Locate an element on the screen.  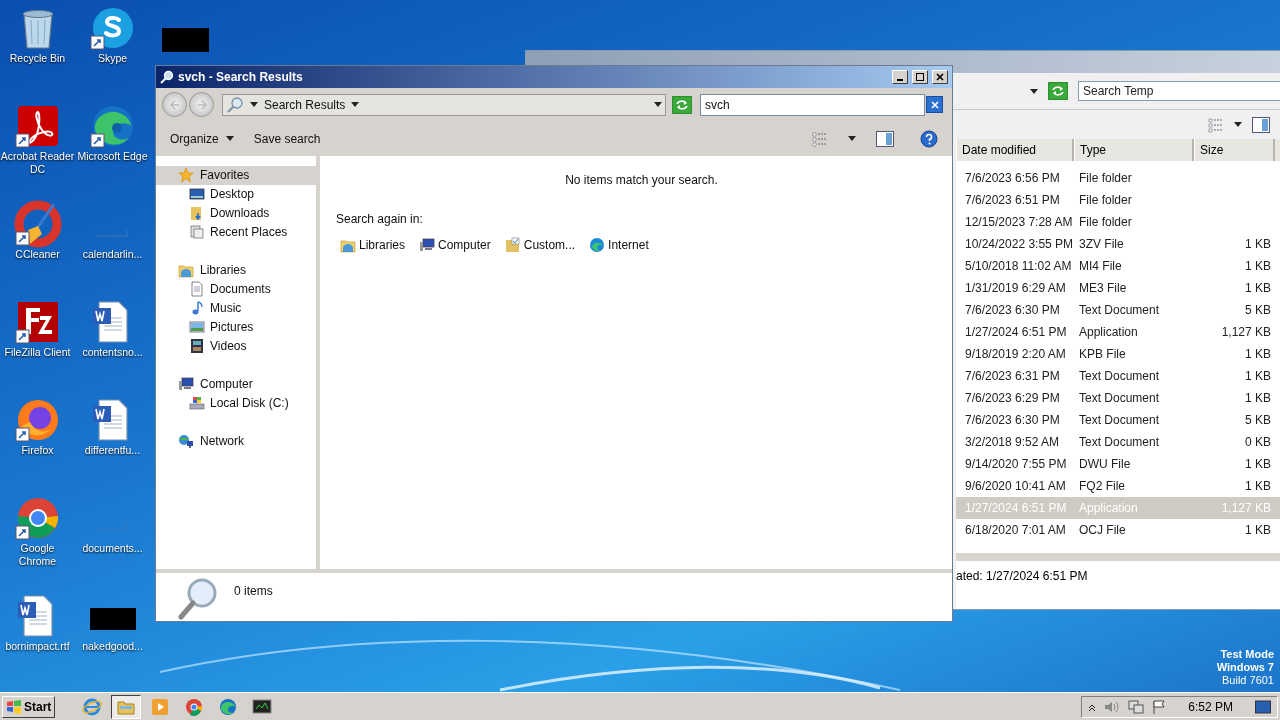
desktop-icon-label: FileZilla Client is located at coordinates (37, 352).